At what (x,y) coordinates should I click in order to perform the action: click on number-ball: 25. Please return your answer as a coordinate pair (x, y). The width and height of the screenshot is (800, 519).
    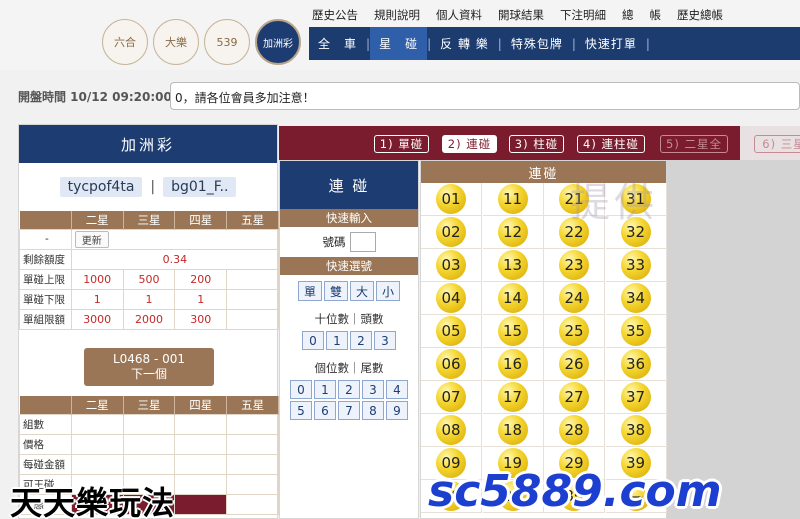
    Looking at the image, I should click on (574, 331).